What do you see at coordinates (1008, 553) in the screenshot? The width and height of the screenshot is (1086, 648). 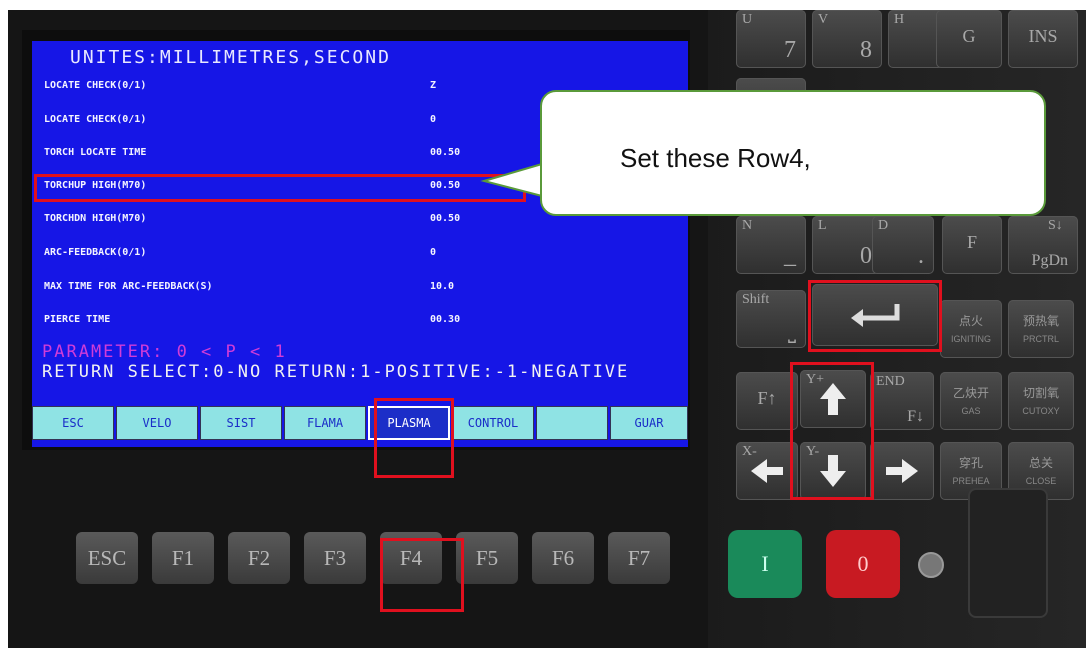 I see `usb-port-cover` at bounding box center [1008, 553].